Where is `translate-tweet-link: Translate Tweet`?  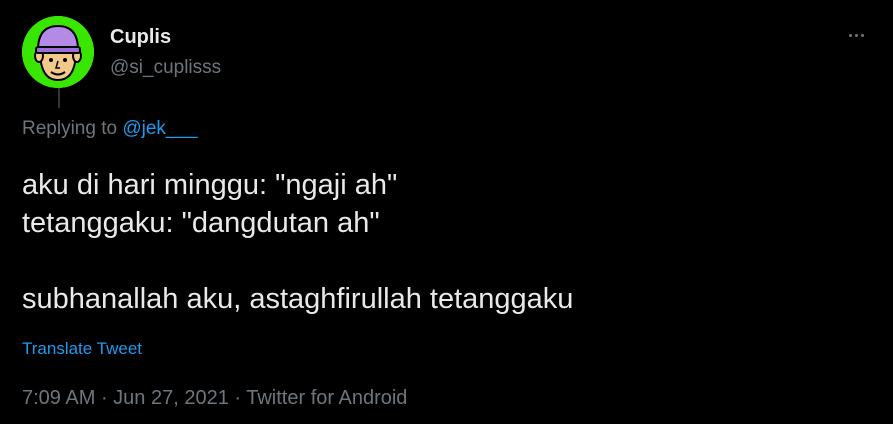
translate-tweet-link: Translate Tweet is located at coordinates (82, 349).